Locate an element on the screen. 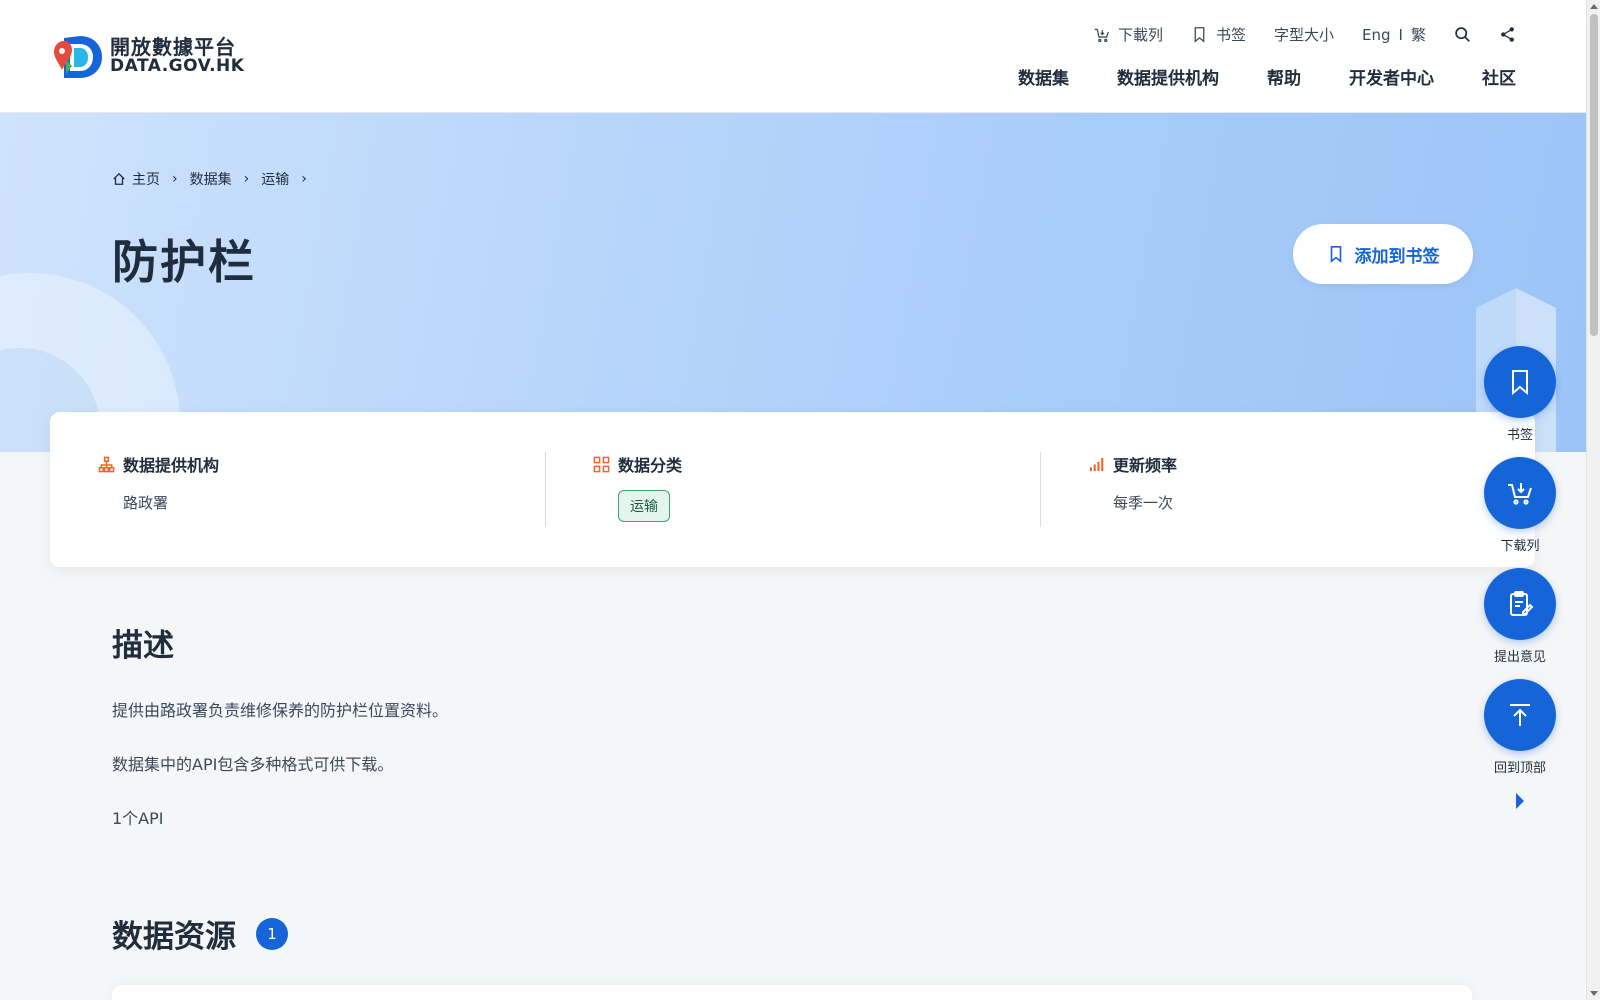  breadcrumb-category: 运输 is located at coordinates (275, 179).